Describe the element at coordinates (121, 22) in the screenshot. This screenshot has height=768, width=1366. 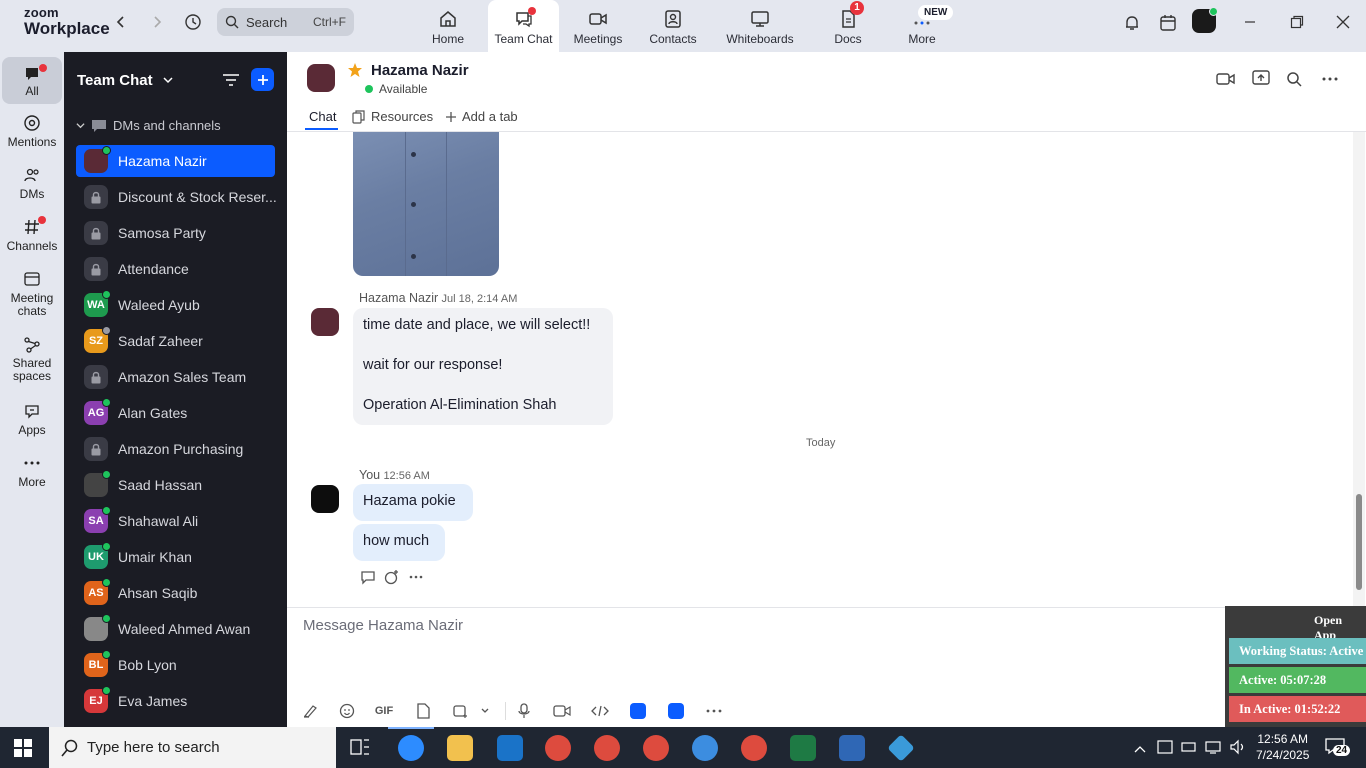
I see `back-arrow-icon` at that location.